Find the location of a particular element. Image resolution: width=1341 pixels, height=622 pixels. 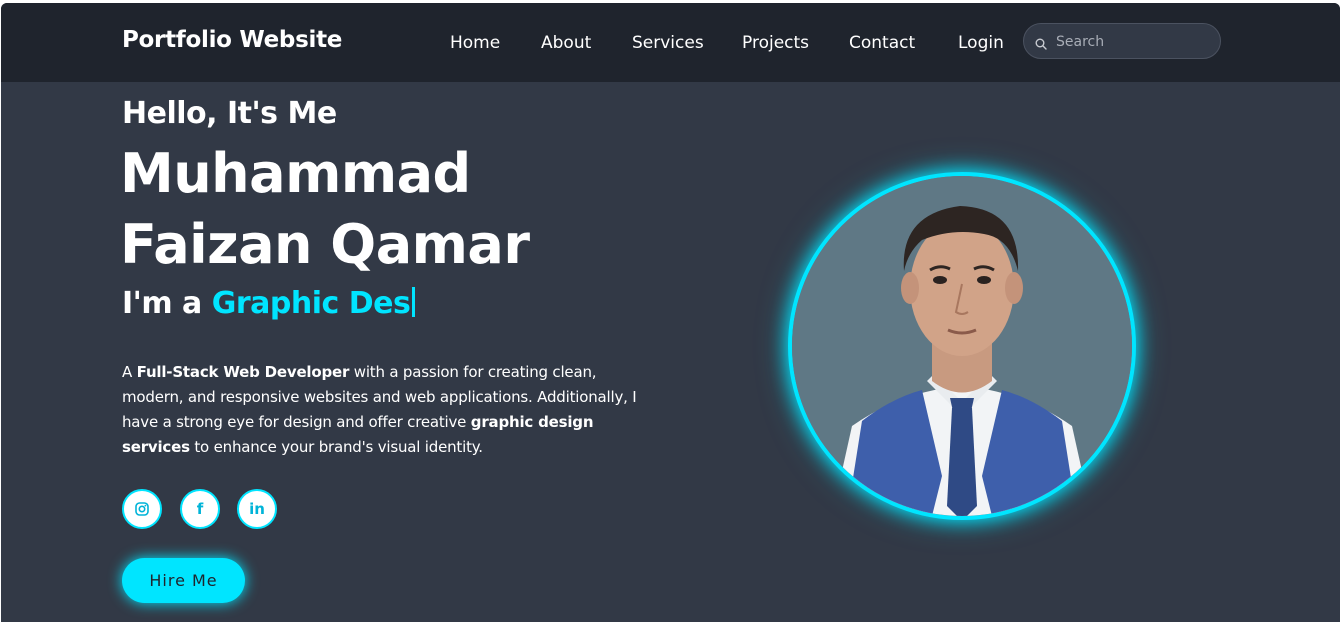

hero-name: Muhammad Faizan Qamar is located at coordinates (380, 209).